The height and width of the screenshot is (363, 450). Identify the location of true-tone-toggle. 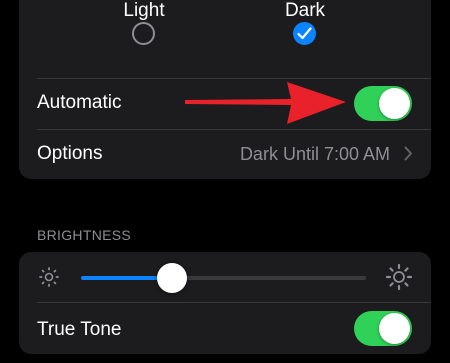
(383, 328).